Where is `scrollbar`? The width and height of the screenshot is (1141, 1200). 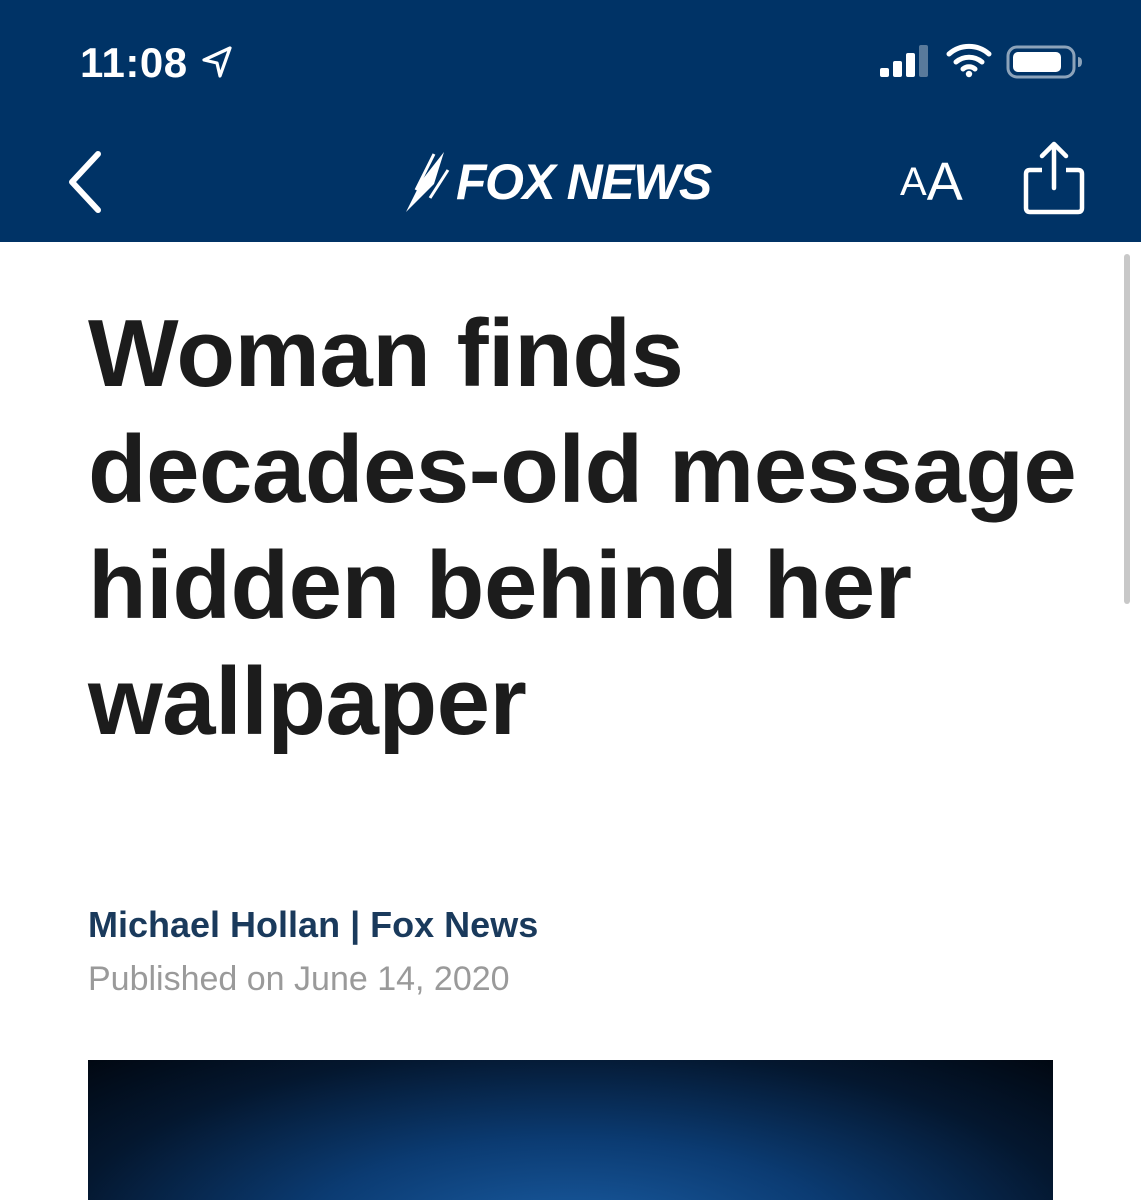
scrollbar is located at coordinates (1127, 429).